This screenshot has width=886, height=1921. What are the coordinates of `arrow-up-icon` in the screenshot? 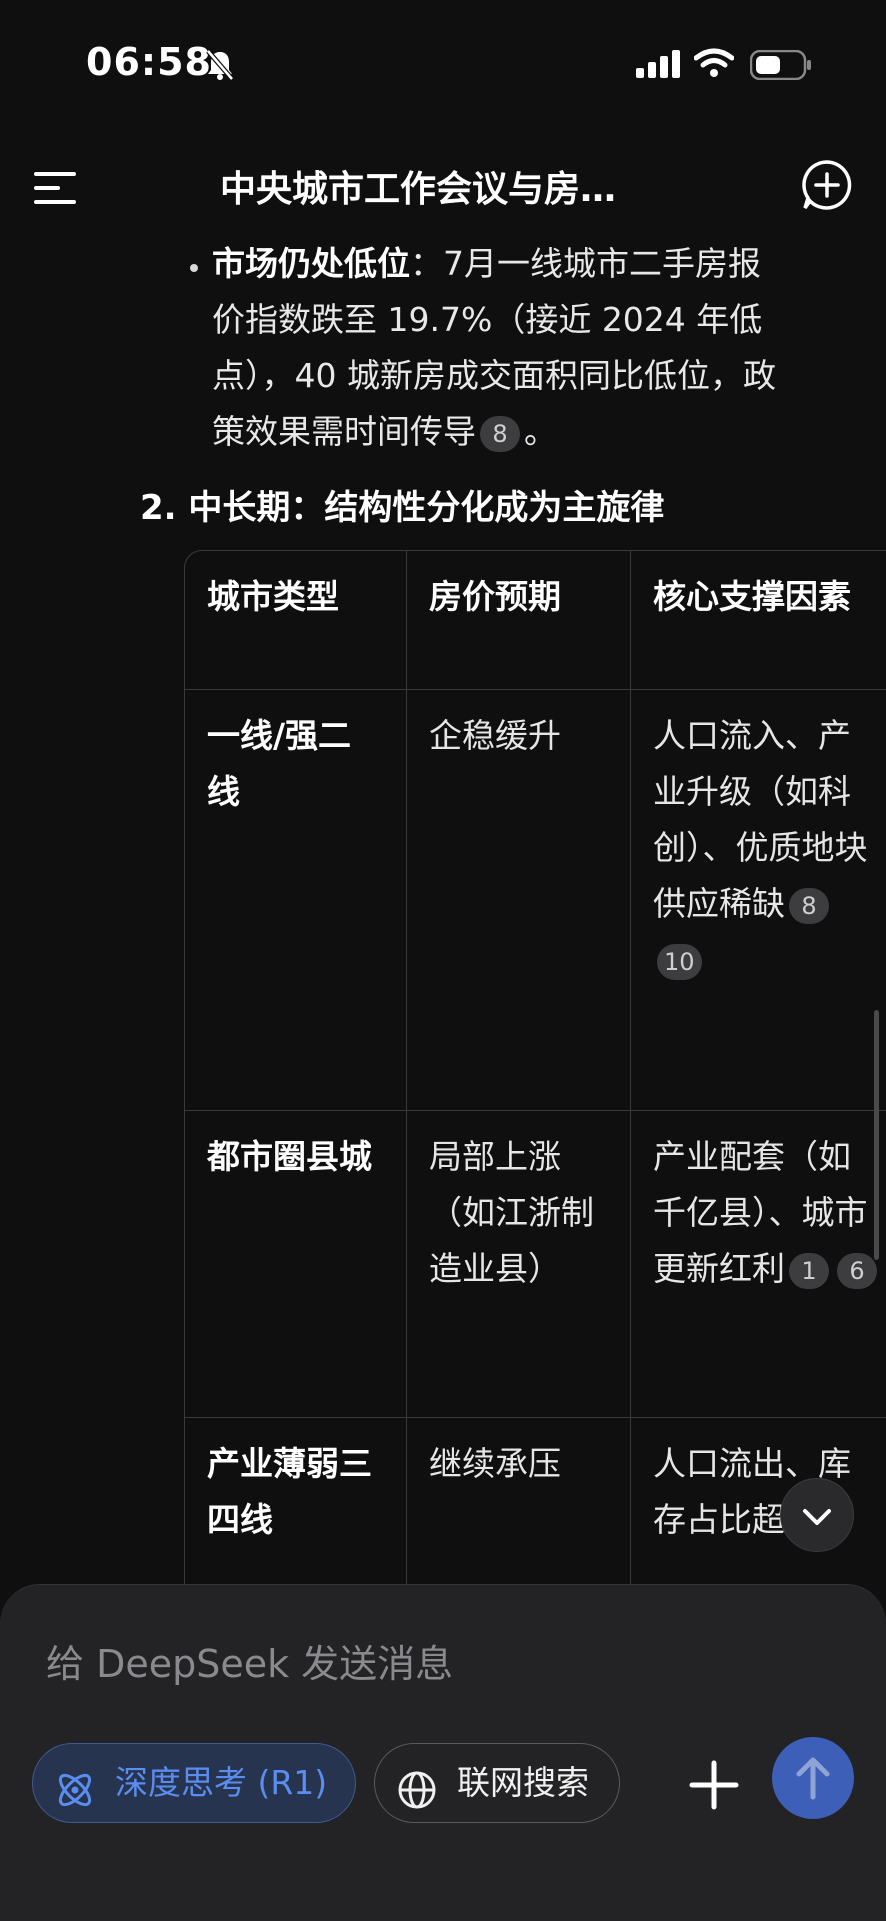 It's located at (813, 1778).